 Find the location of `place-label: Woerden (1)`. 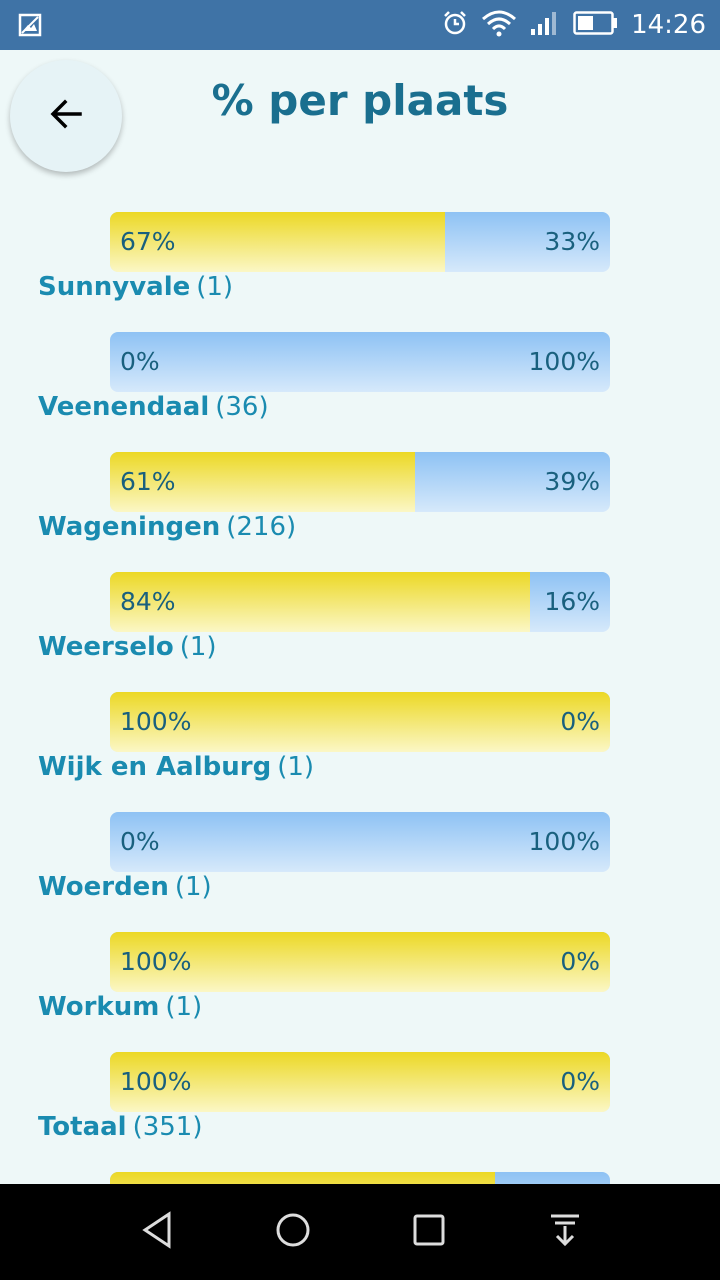

place-label: Woerden (1) is located at coordinates (125, 890).